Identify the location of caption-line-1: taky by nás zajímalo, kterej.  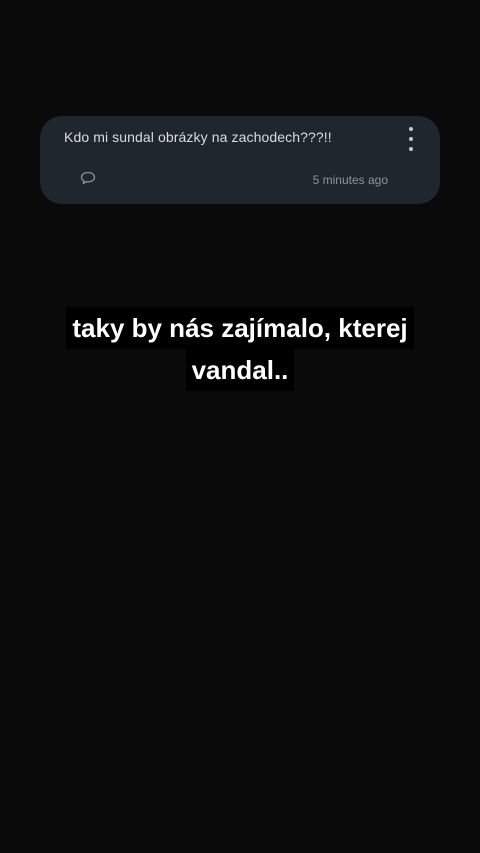
(240, 328).